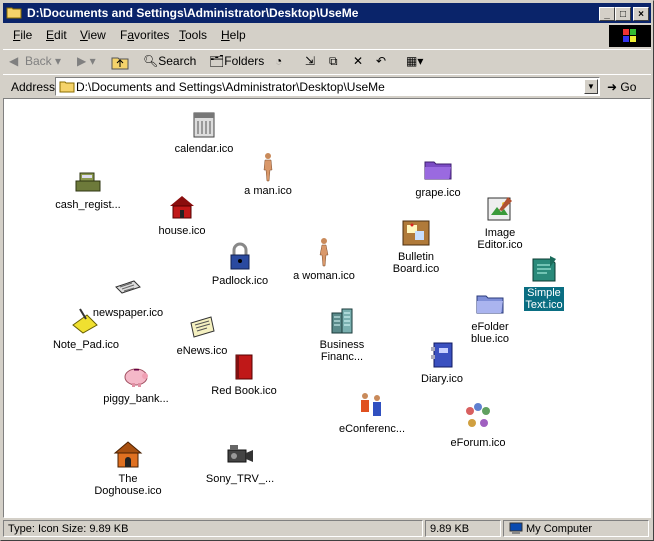 This screenshot has height=541, width=654. I want to click on minimize-button: _, so click(607, 14).